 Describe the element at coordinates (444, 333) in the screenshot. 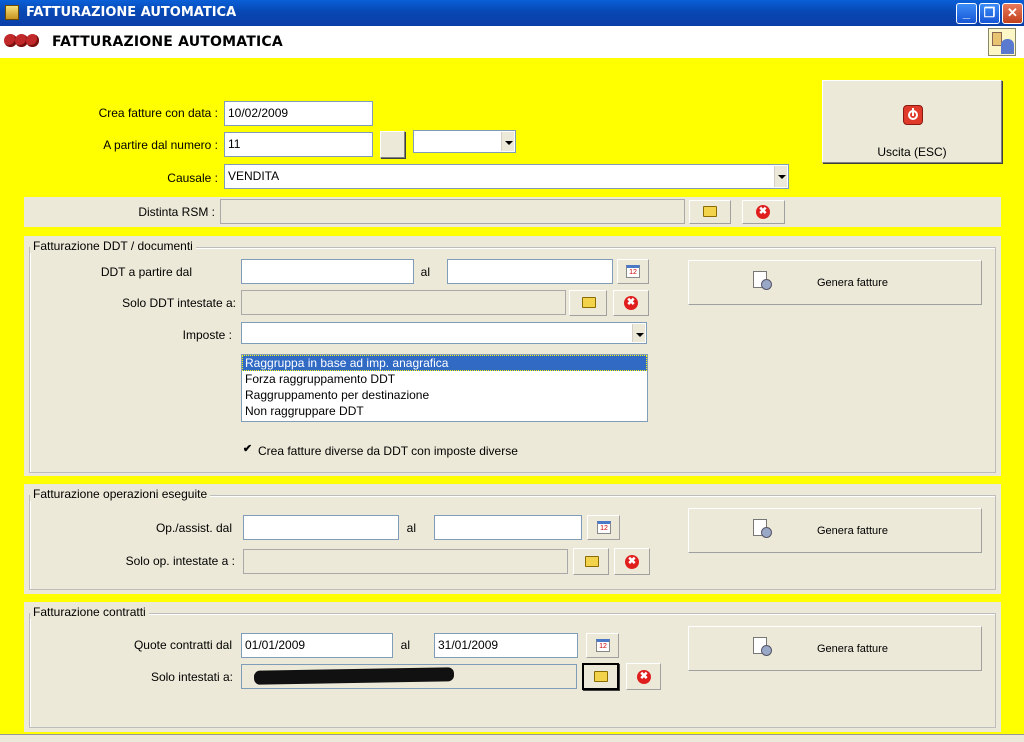

I see `imposte-select` at that location.